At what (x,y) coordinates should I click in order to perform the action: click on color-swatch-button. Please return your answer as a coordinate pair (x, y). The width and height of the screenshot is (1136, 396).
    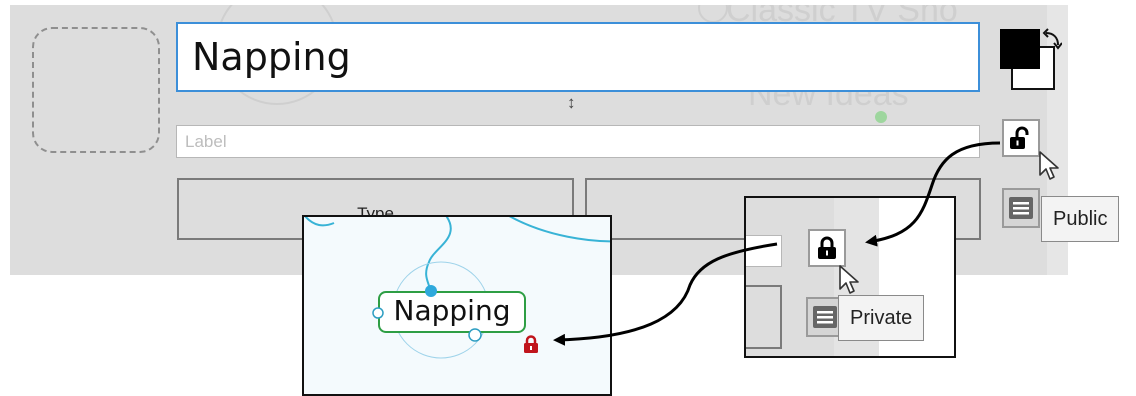
    Looking at the image, I should click on (1030, 60).